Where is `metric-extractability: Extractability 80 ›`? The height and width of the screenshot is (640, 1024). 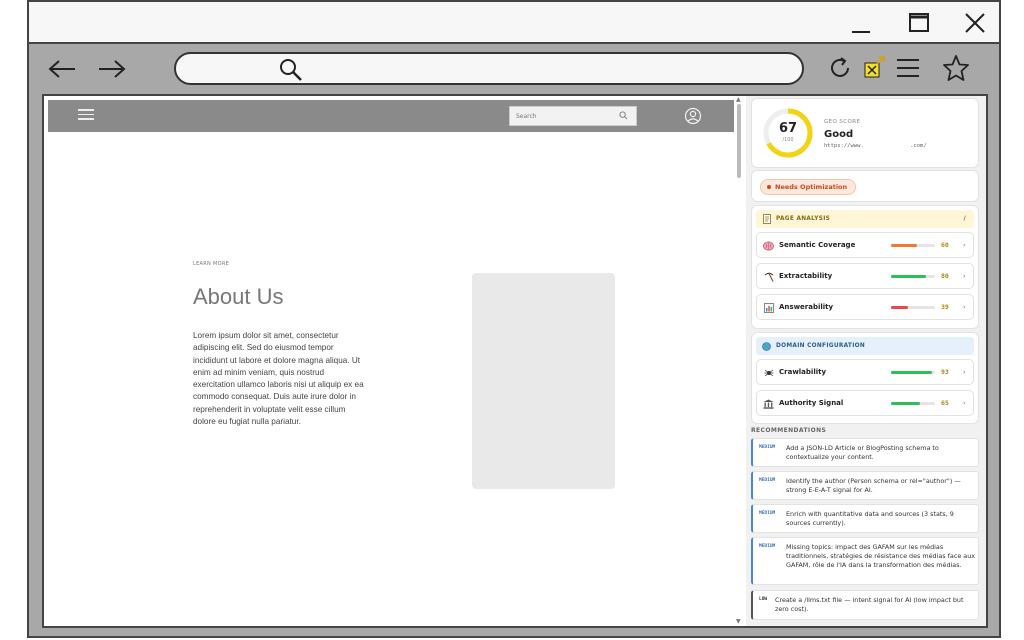
metric-extractability: Extractability 80 › is located at coordinates (865, 276).